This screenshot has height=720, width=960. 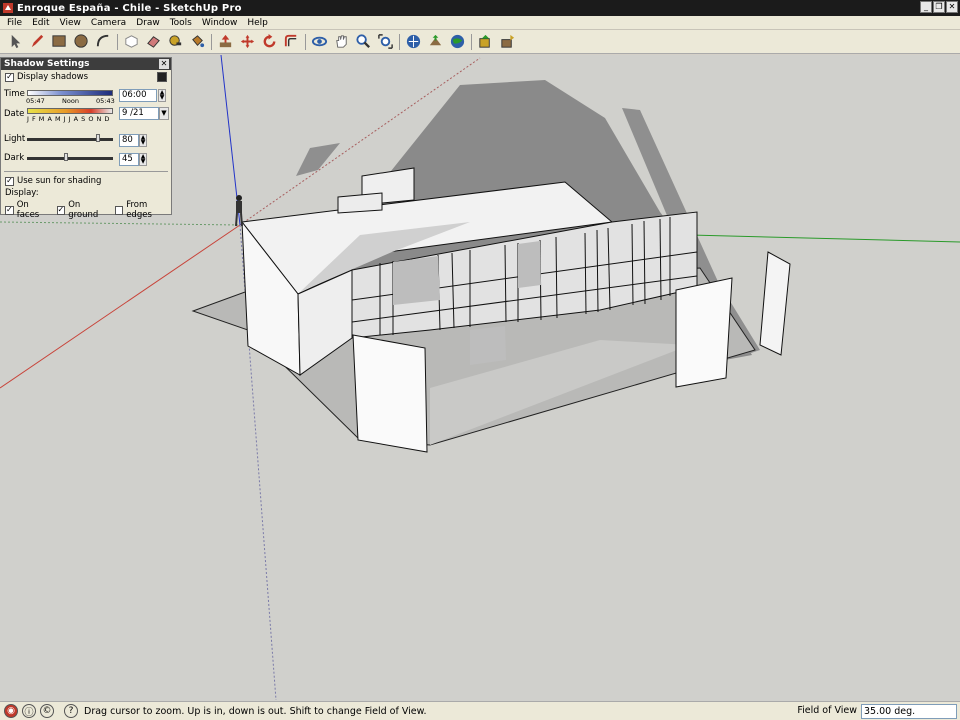 I want to click on dark-label: Dark, so click(x=14, y=158).